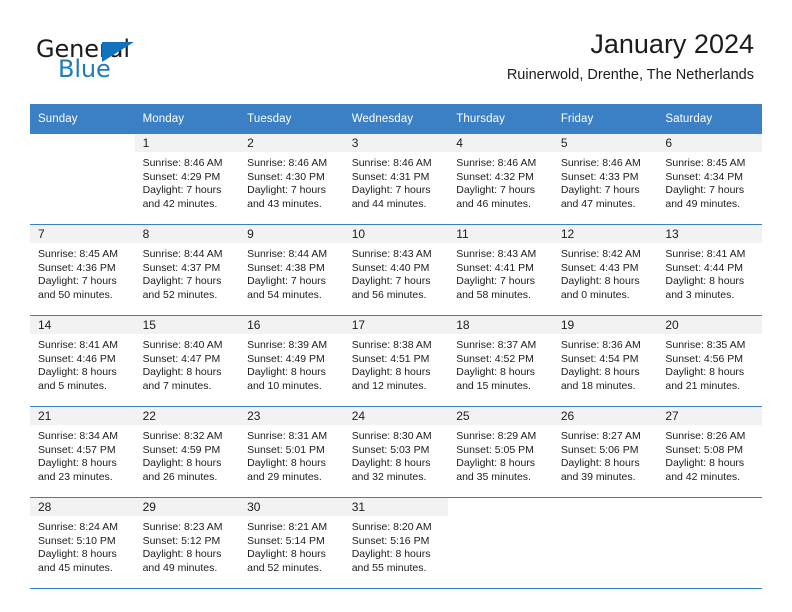  Describe the element at coordinates (704, 267) in the screenshot. I see `sunset-time: Sunset: 4:44 PM` at that location.